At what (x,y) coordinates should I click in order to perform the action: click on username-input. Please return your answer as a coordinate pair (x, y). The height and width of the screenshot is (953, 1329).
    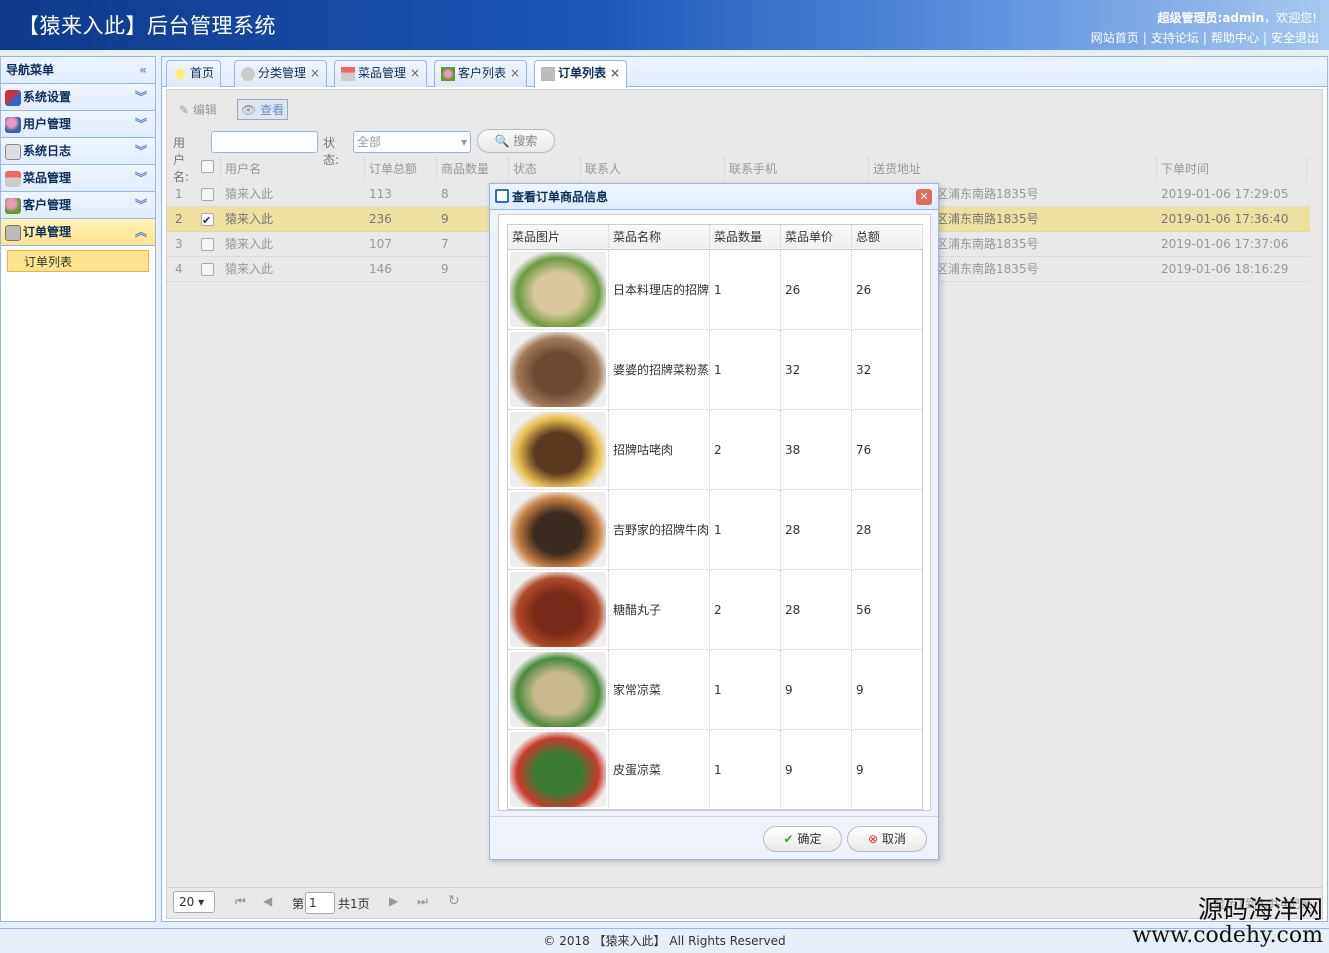
    Looking at the image, I should click on (264, 142).